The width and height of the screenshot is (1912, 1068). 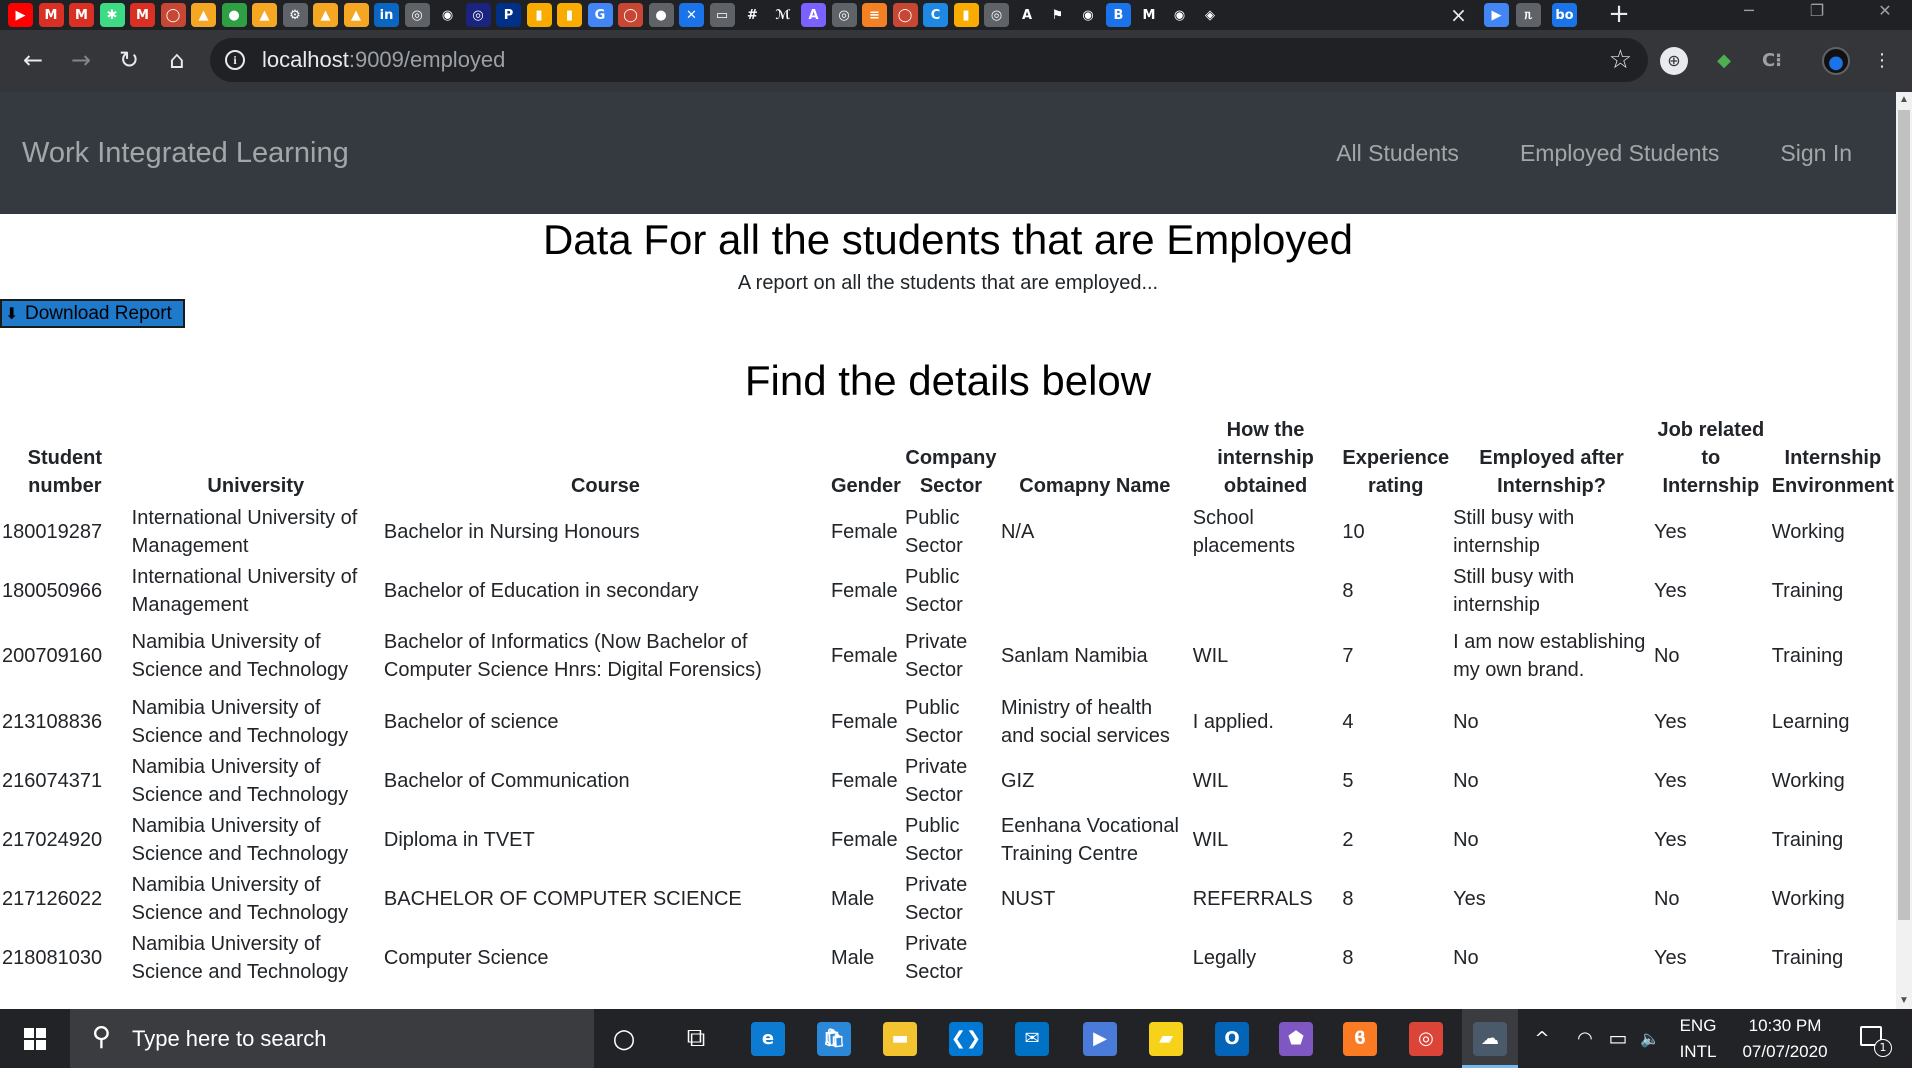 I want to click on play-icon: ▶, so click(x=1496, y=15).